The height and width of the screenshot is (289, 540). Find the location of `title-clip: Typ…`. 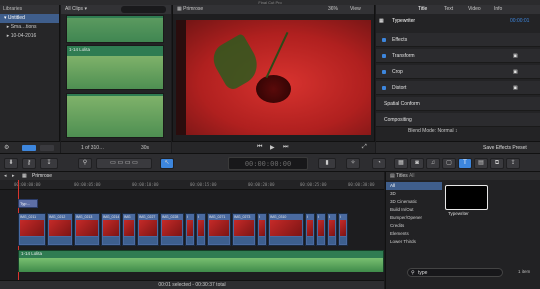

title-clip: Typ… is located at coordinates (28, 203).